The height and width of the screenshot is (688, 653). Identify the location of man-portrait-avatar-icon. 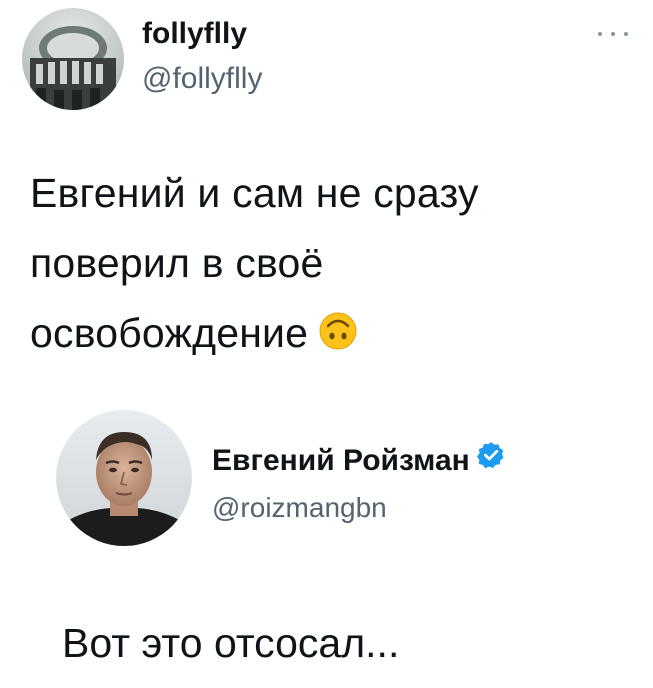
(124, 478).